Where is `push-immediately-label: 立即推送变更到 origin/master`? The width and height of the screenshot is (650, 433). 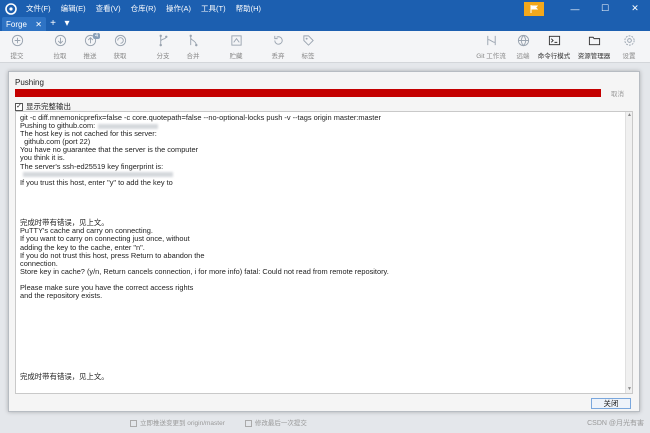 push-immediately-label: 立即推送变更到 origin/master is located at coordinates (182, 423).